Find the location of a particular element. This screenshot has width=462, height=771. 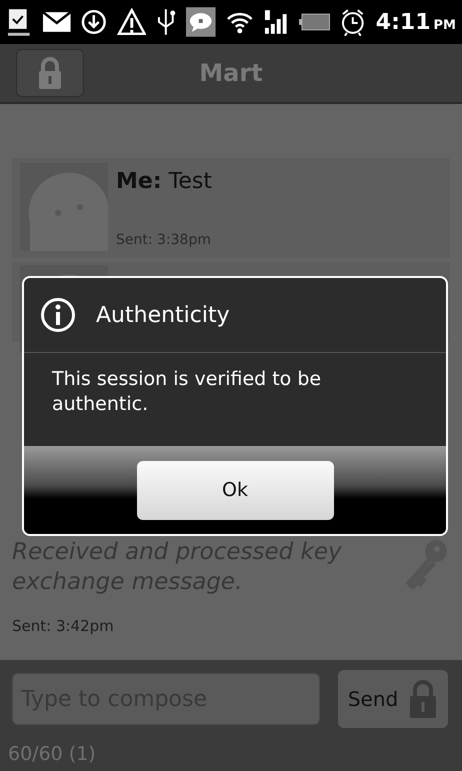

status-ampm: PM is located at coordinates (445, 25).